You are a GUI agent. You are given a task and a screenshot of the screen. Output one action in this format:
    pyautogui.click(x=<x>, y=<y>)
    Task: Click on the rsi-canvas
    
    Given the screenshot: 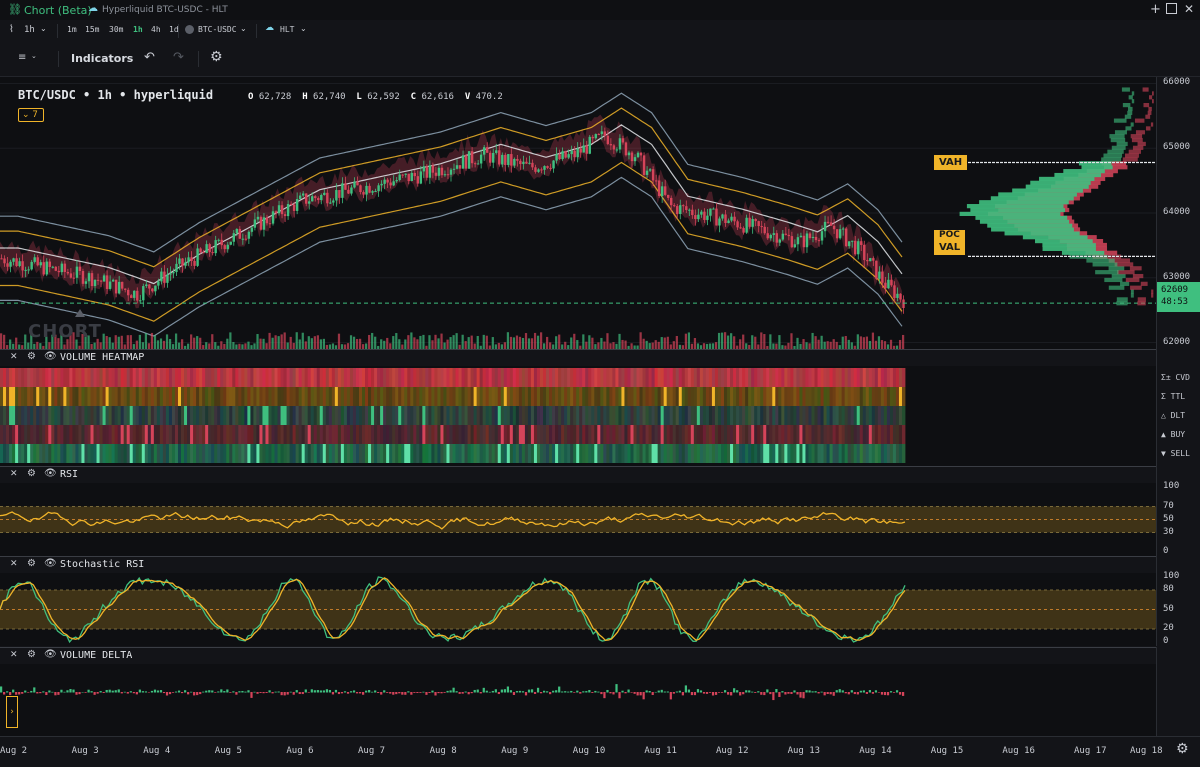 What is the action you would take?
    pyautogui.click(x=578, y=519)
    